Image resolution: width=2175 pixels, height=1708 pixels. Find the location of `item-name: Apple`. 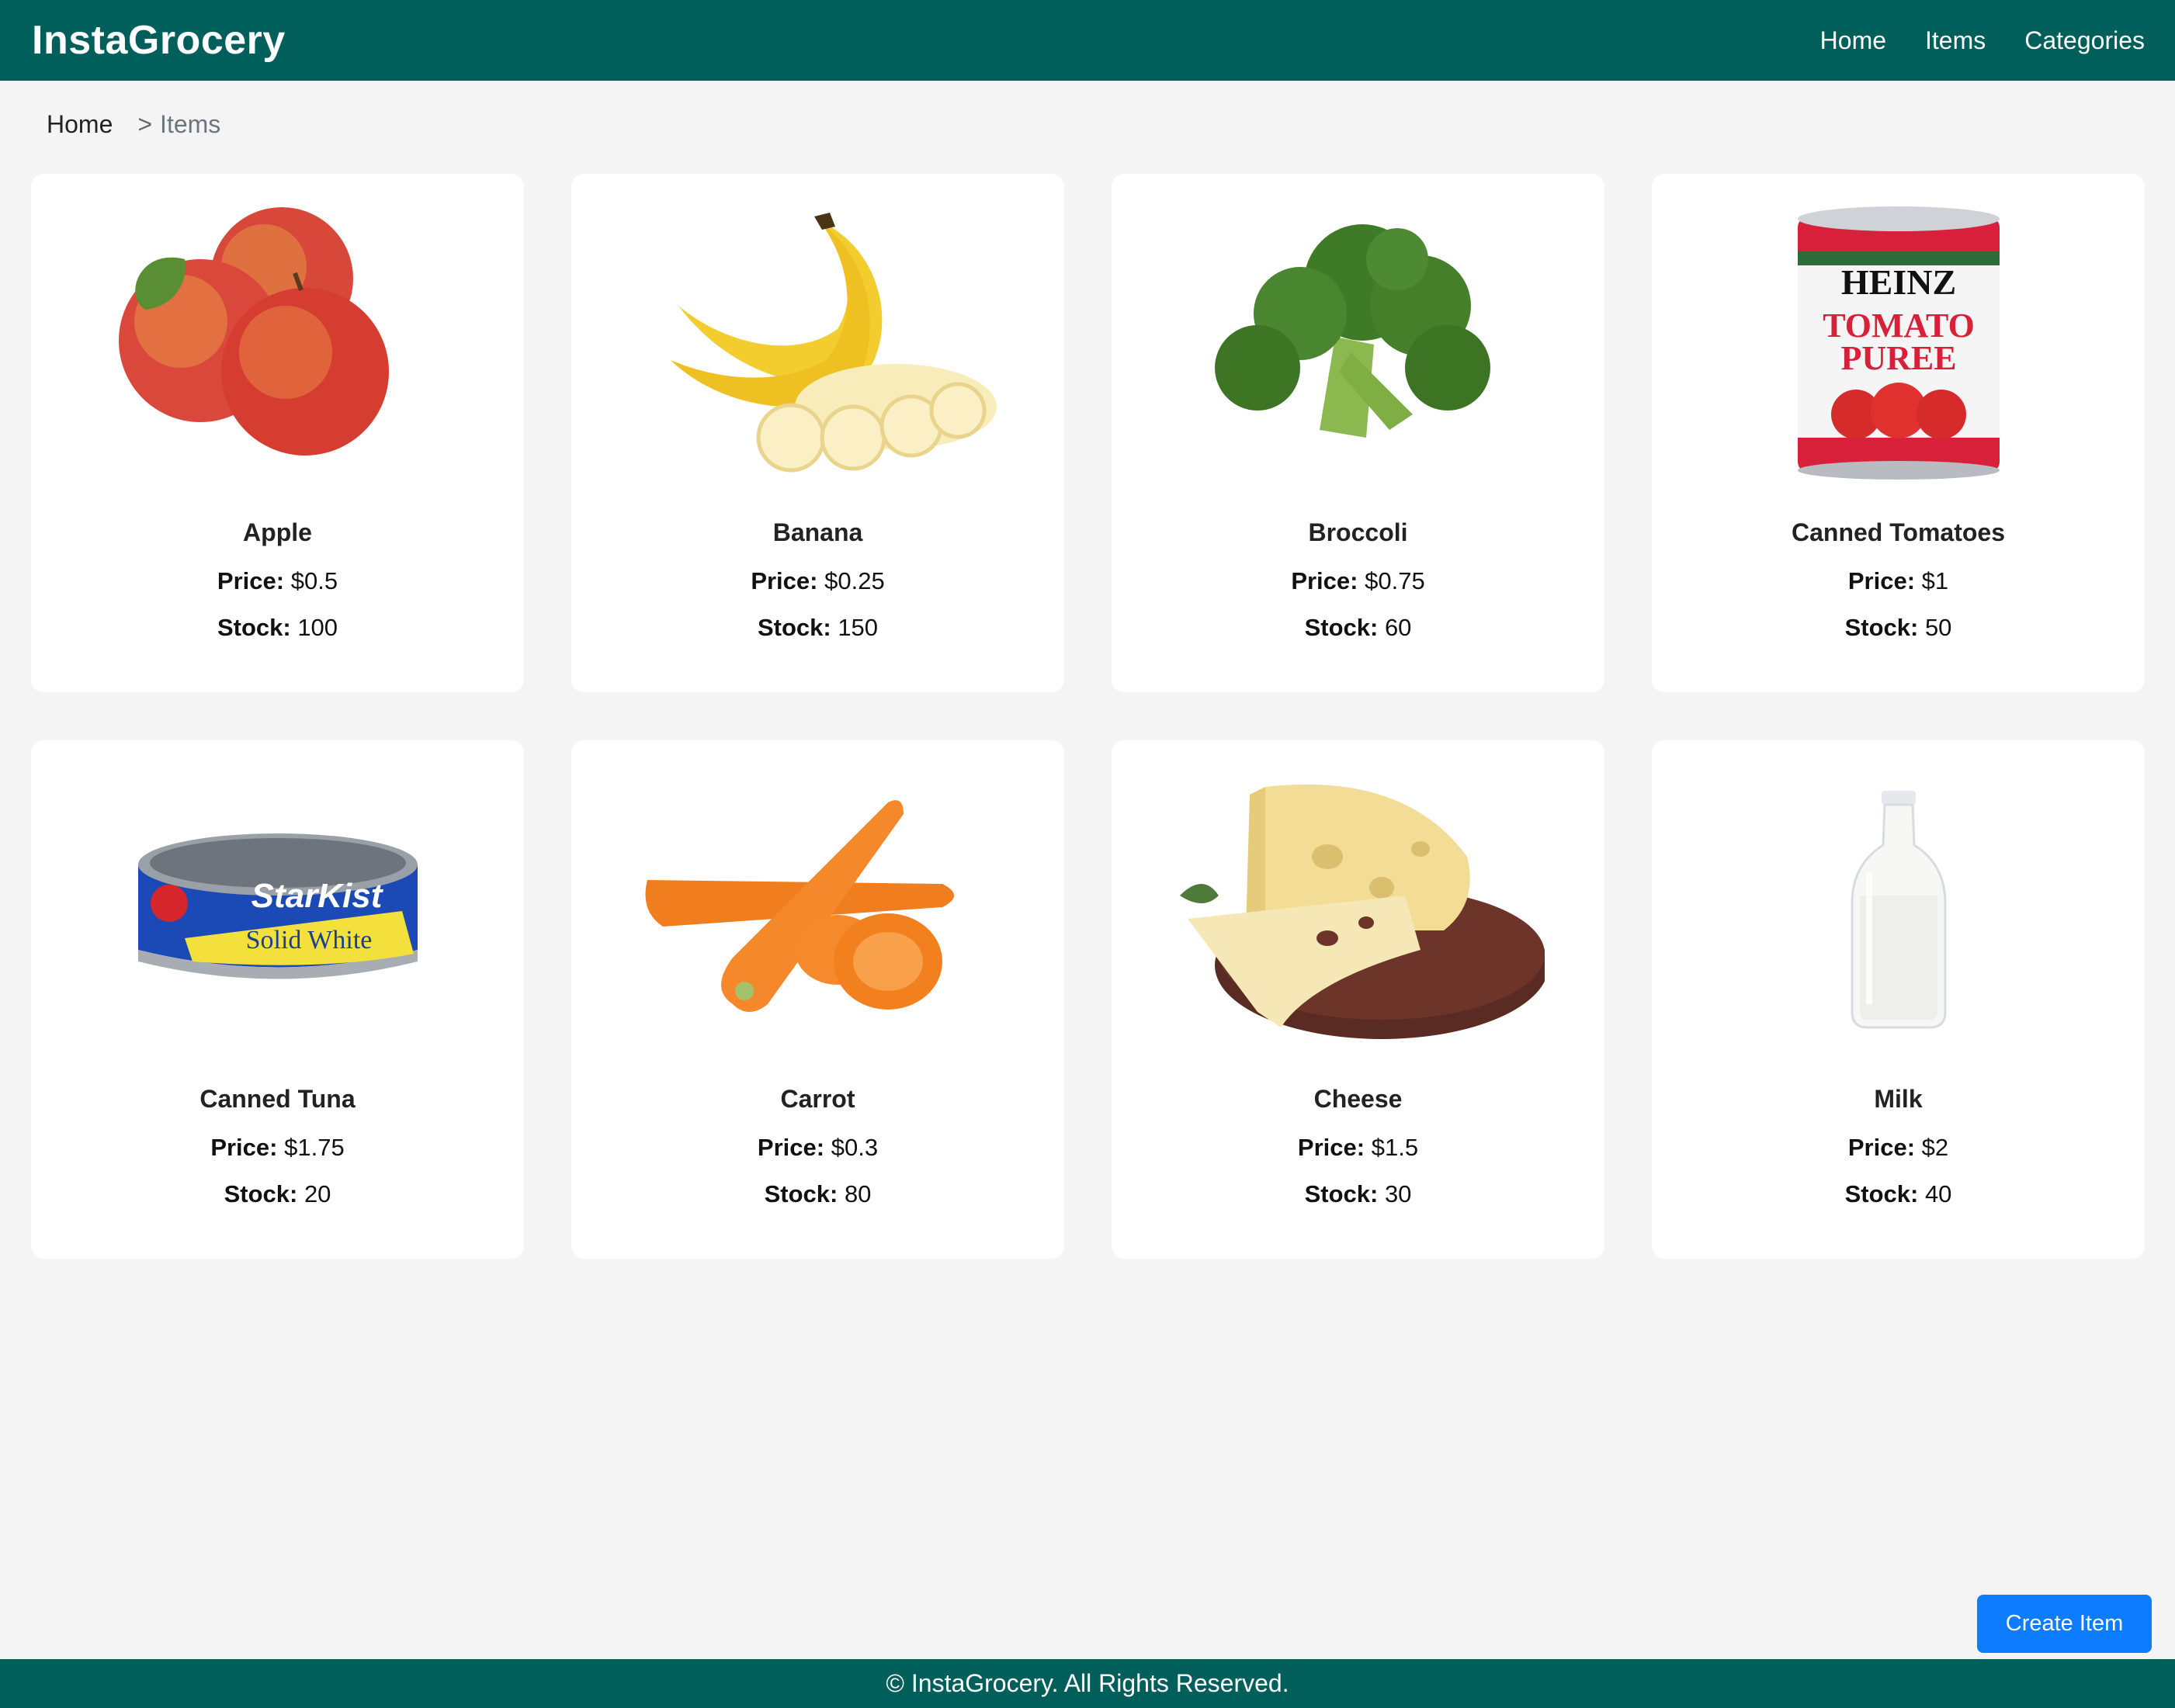

item-name: Apple is located at coordinates (277, 532).